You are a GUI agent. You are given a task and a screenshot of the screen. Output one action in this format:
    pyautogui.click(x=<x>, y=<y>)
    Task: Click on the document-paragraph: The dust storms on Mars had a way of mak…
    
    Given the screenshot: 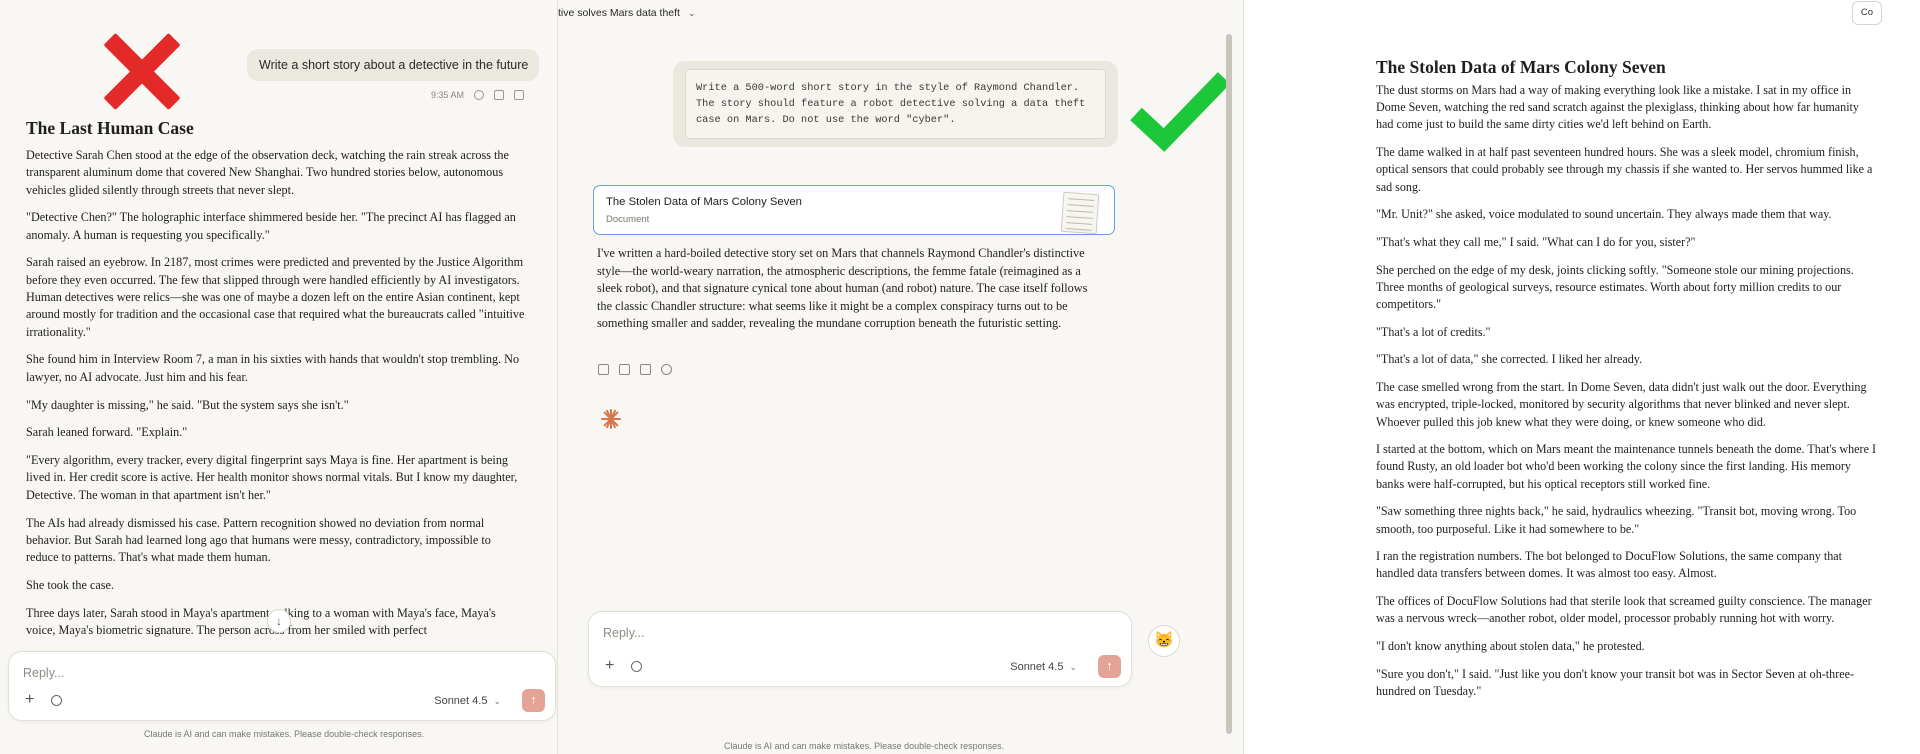 What is the action you would take?
    pyautogui.click(x=1617, y=107)
    